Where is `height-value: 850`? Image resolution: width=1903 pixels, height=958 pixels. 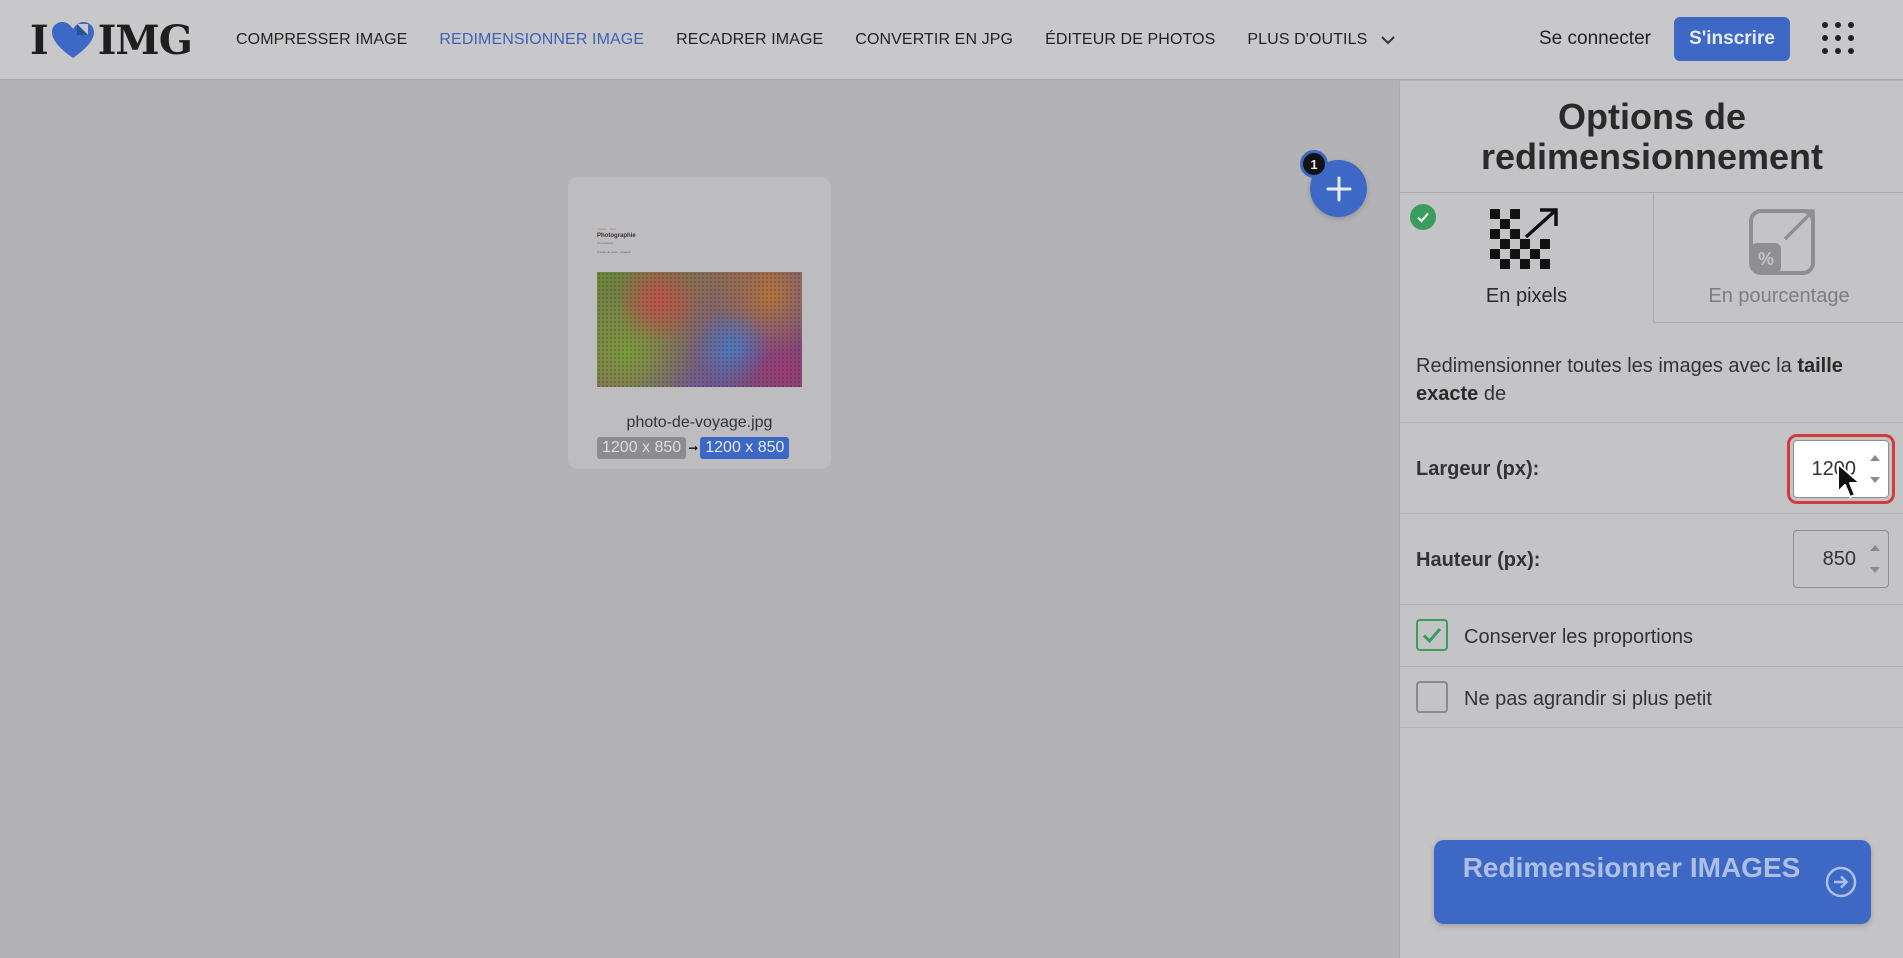
height-value: 850 is located at coordinates (1839, 559).